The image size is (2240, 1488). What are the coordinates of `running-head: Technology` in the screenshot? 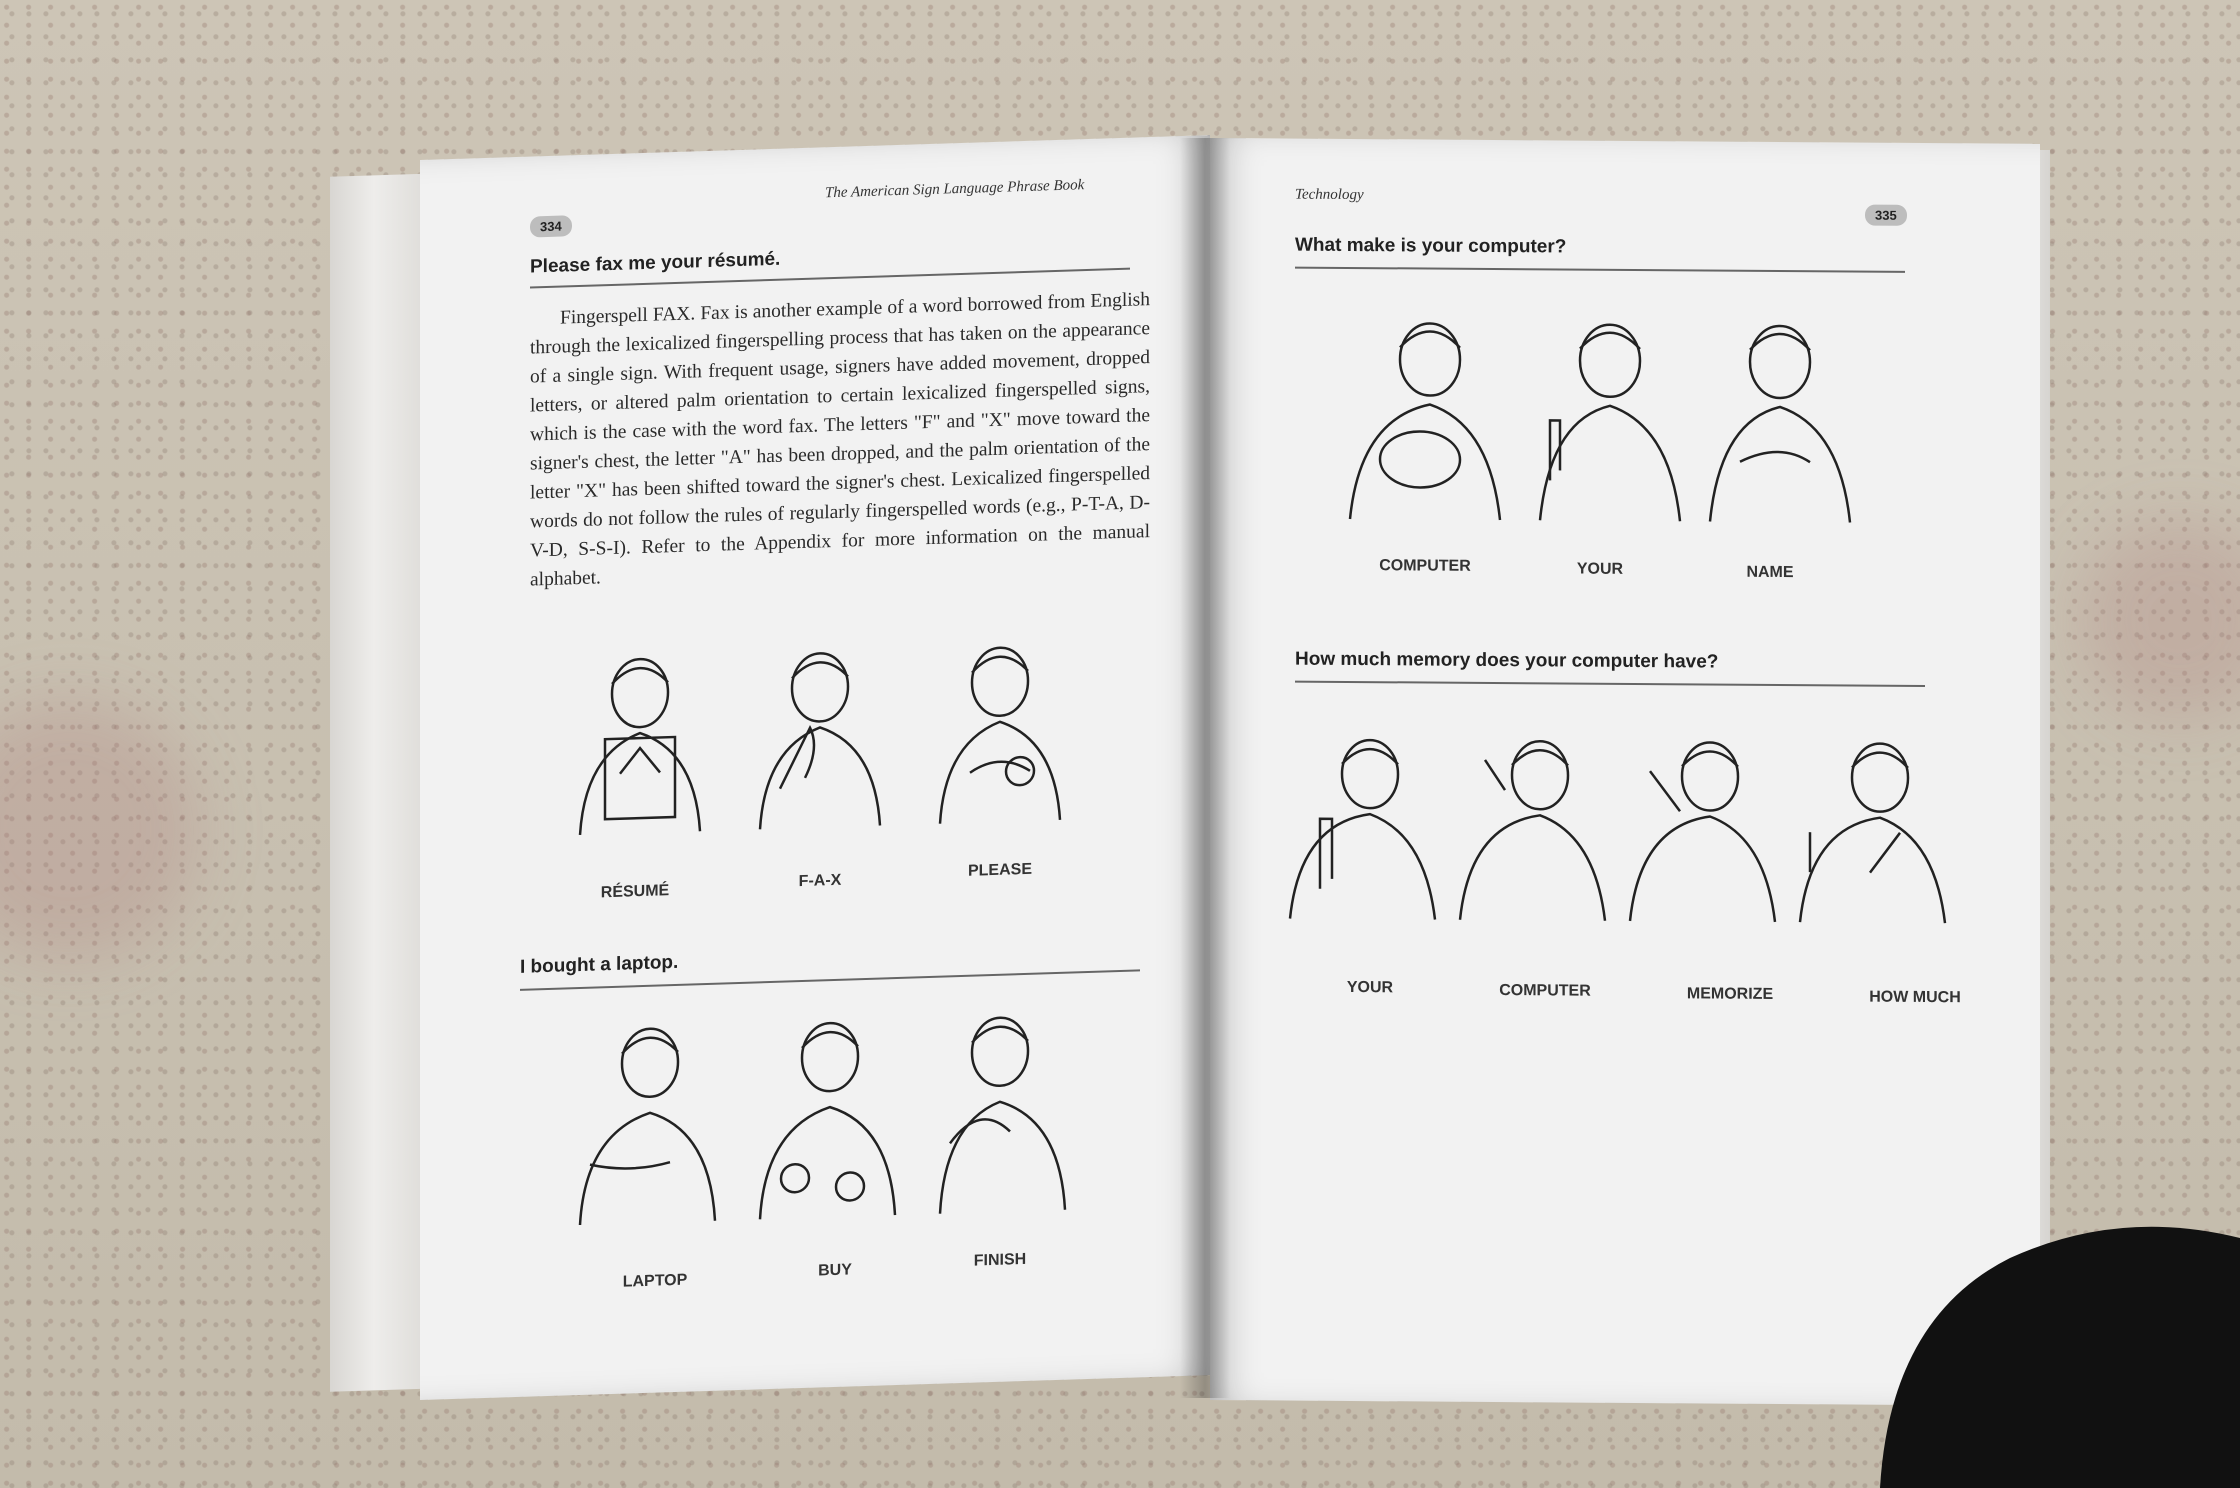 It's located at (1329, 195).